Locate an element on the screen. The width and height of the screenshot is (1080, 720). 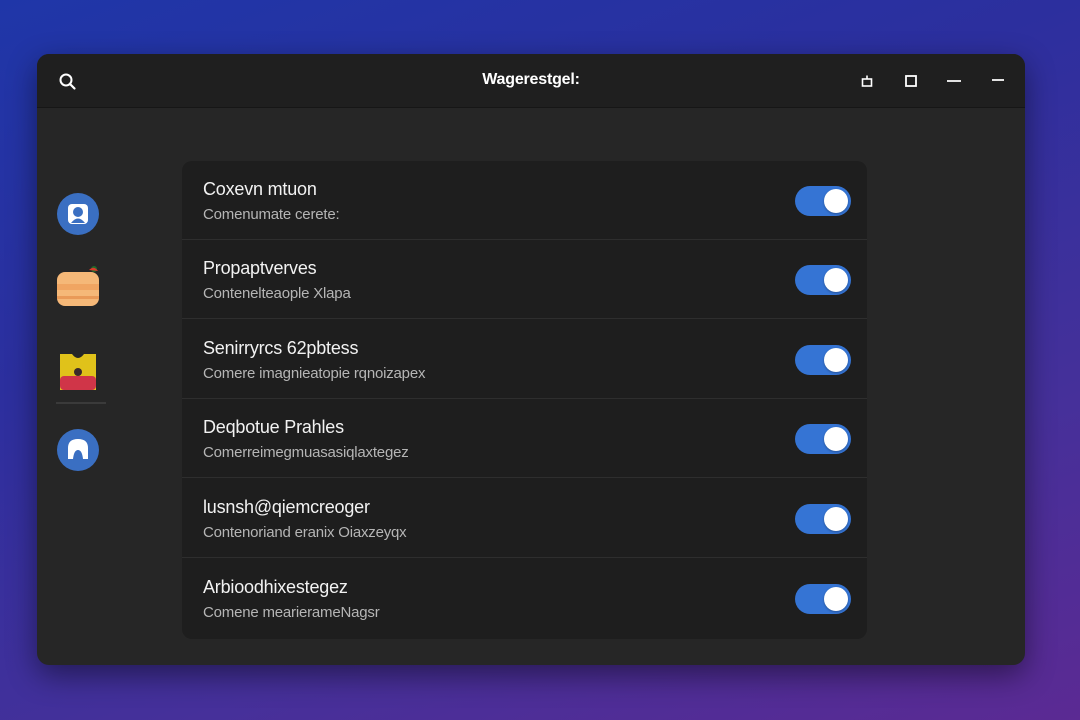
row-subtitle: Contenoriand eranix Oiaxzeyqx is located at coordinates (305, 532).